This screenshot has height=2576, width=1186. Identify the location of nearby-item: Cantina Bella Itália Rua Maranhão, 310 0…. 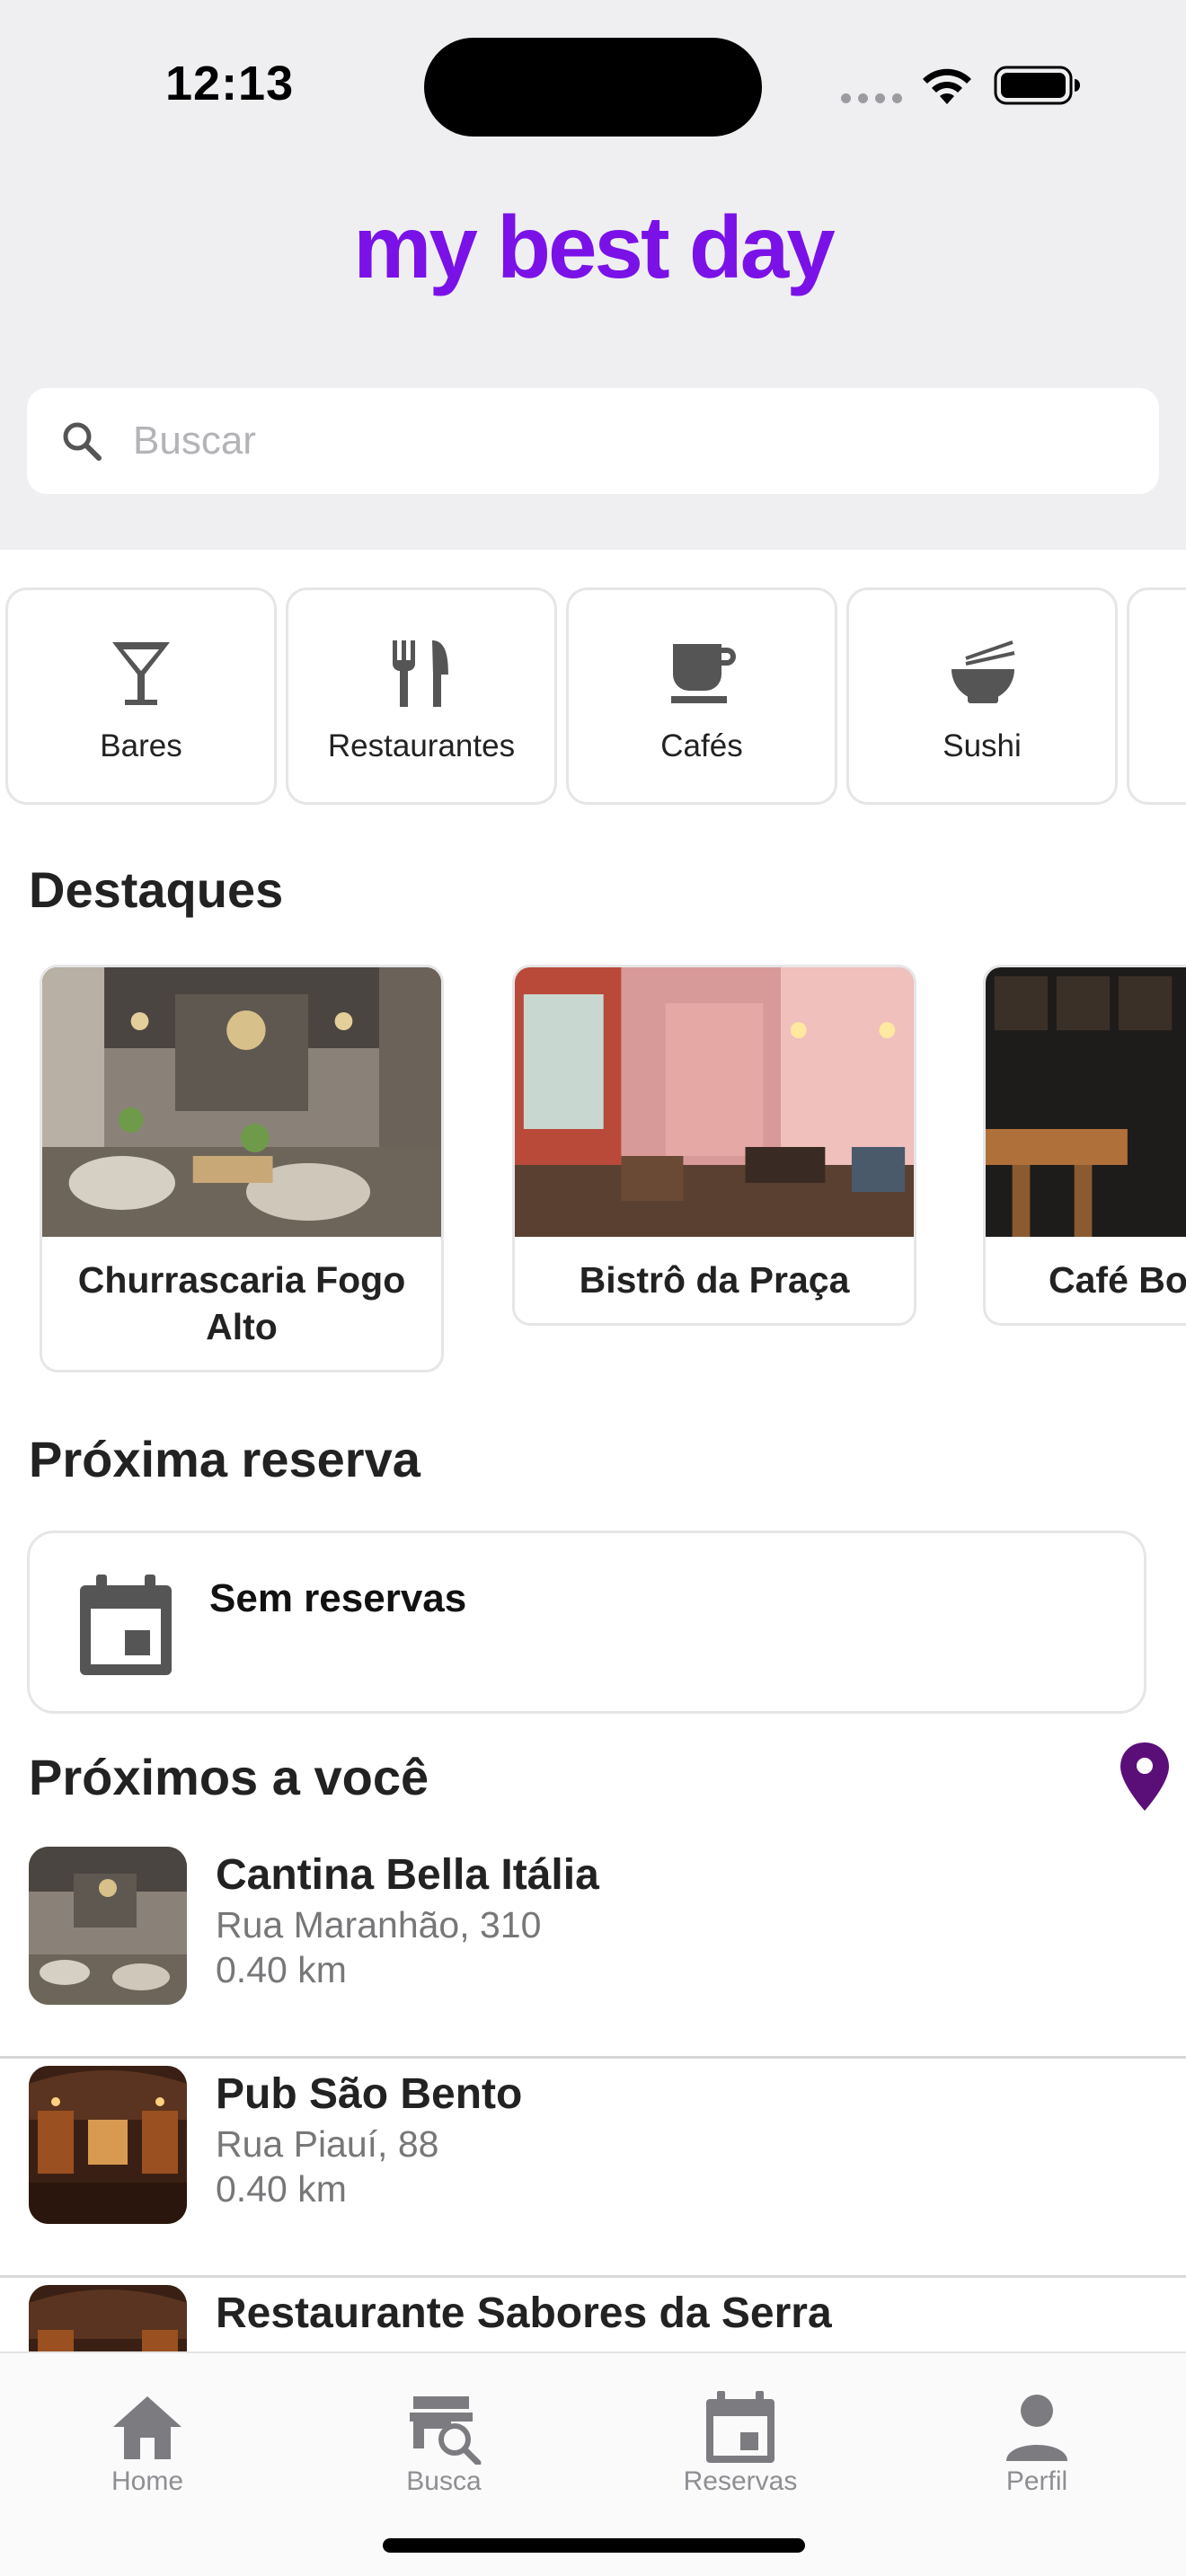
(593, 1949).